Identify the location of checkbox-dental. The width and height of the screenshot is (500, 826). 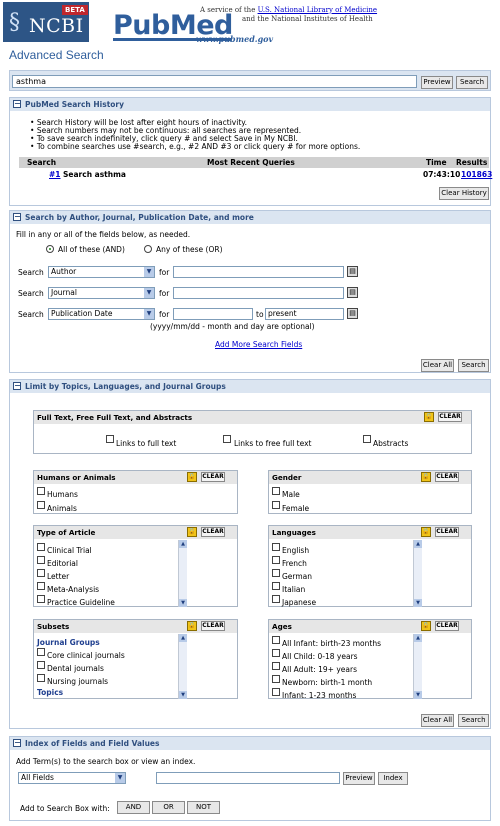
(41, 665).